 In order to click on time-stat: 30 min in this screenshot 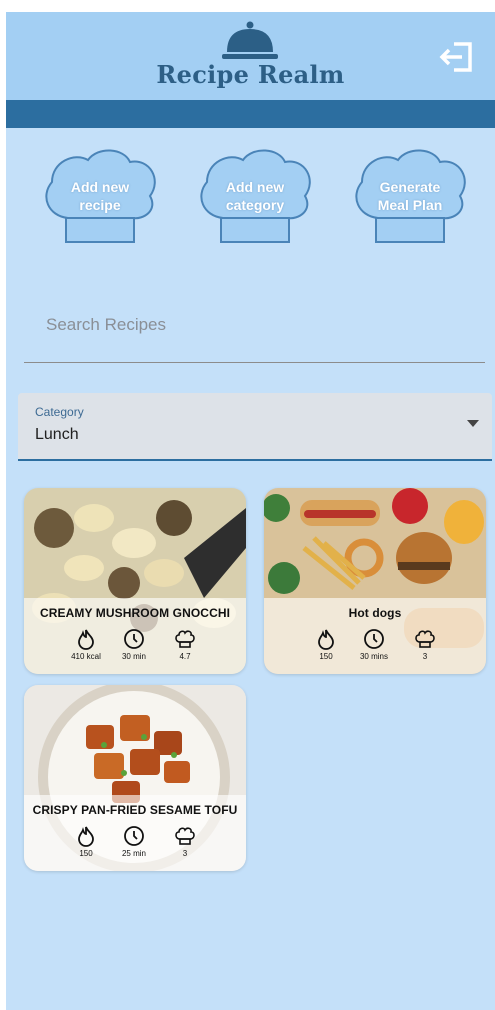, I will do `click(134, 648)`.